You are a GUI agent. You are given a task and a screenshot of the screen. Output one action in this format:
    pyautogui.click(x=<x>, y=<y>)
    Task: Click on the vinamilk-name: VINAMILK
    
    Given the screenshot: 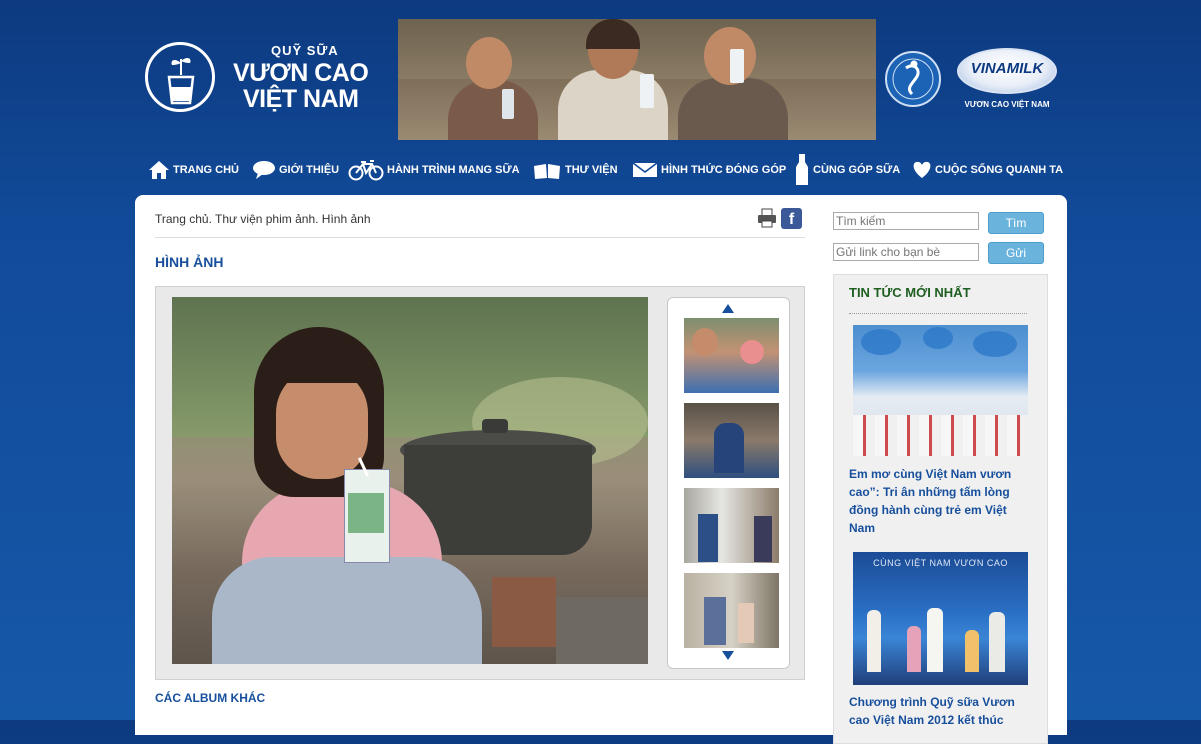 What is the action you would take?
    pyautogui.click(x=1007, y=68)
    